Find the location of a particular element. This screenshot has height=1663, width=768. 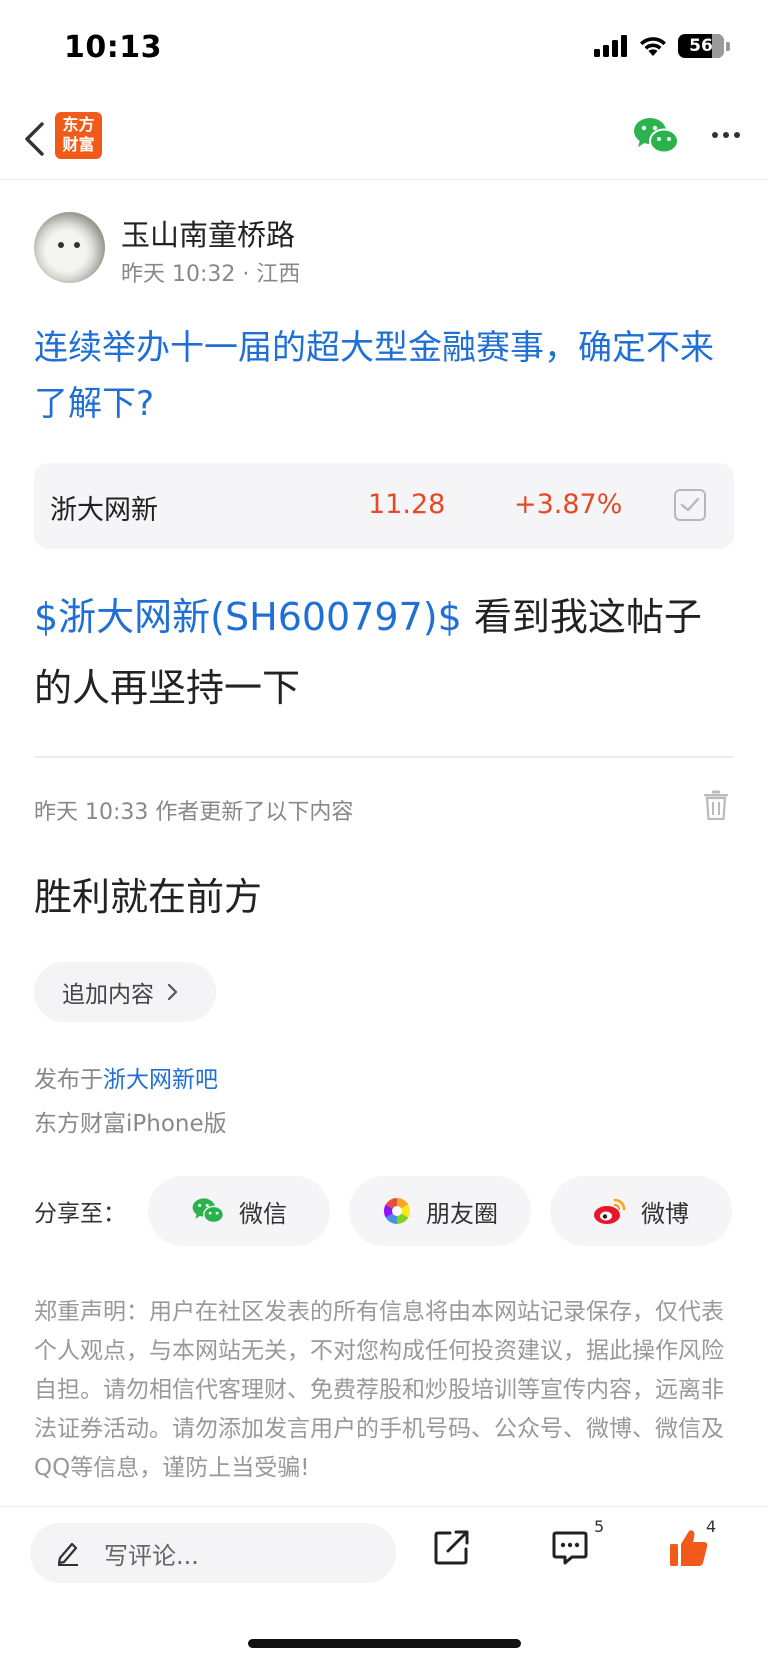

stock-change: +3.87% is located at coordinates (568, 504).